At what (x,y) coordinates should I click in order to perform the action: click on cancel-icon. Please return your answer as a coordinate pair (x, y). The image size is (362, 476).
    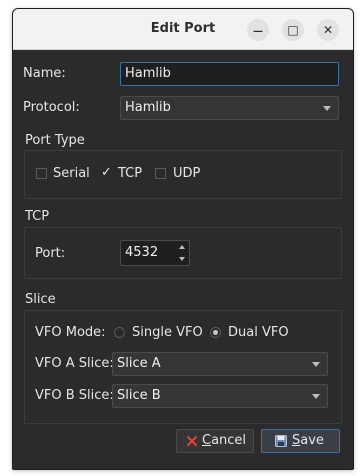
    Looking at the image, I should click on (192, 441).